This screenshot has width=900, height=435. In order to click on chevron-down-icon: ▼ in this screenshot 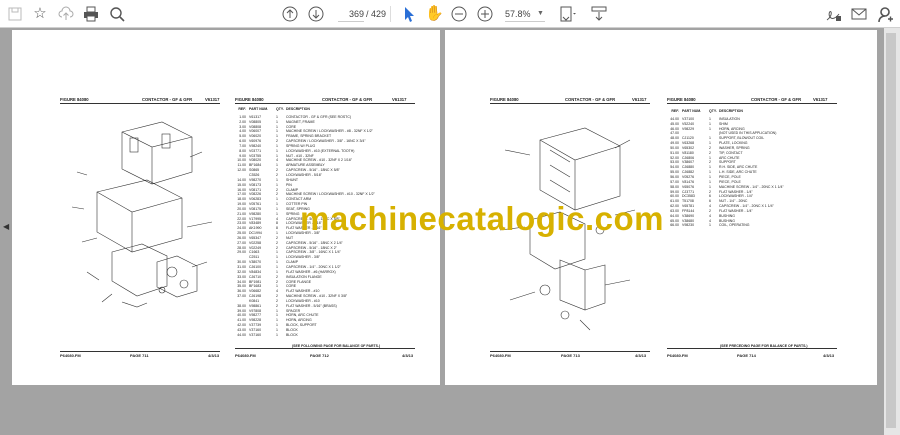, I will do `click(540, 14)`.